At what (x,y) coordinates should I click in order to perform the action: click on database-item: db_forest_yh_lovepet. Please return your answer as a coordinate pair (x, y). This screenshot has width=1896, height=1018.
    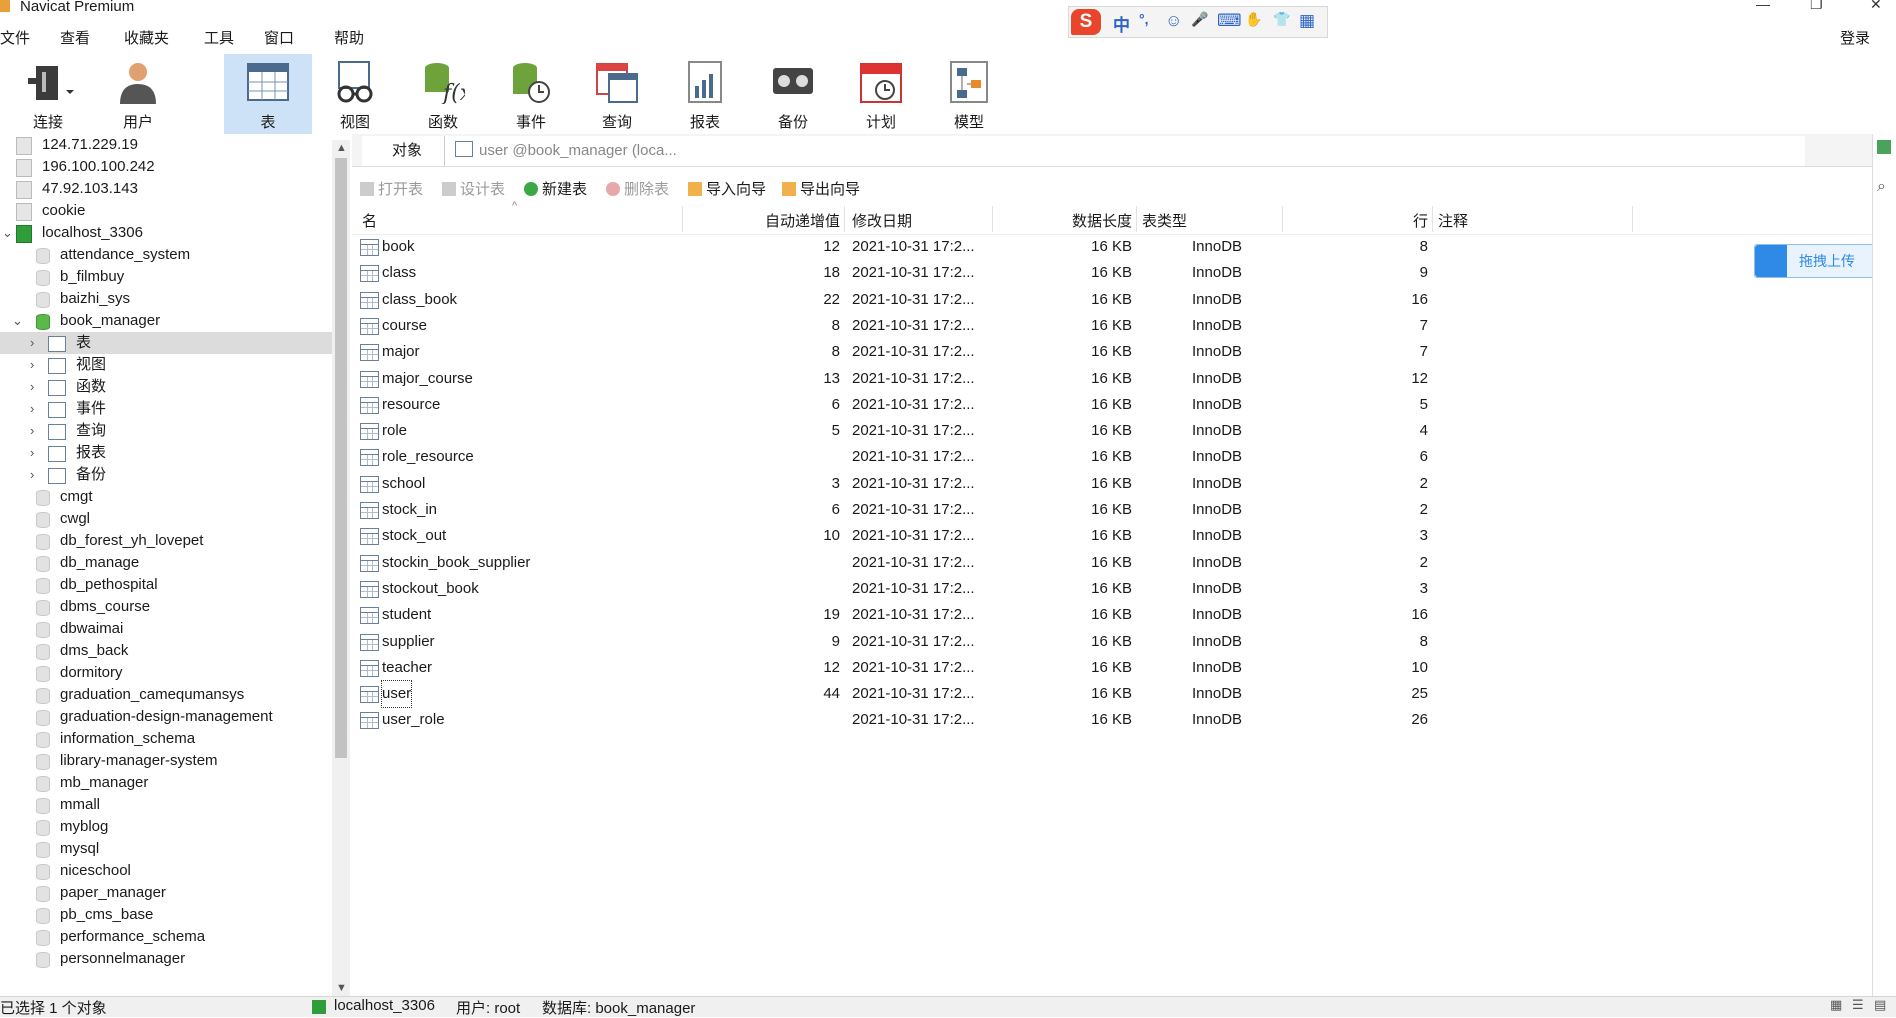
    Looking at the image, I should click on (166, 541).